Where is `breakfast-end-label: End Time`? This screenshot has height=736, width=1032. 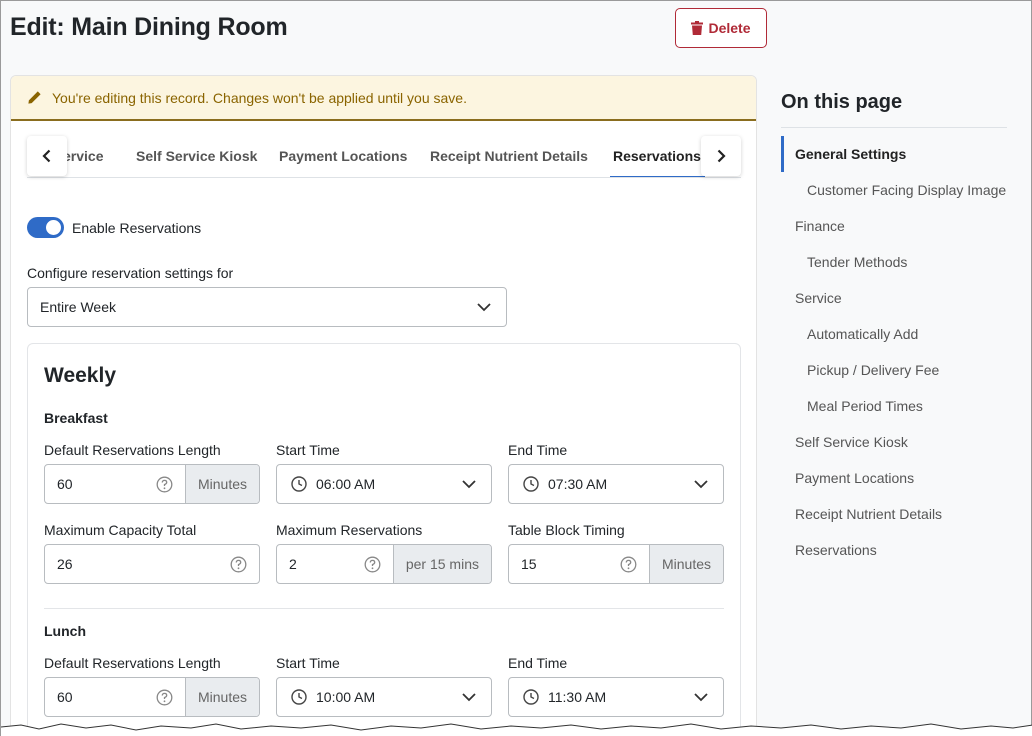 breakfast-end-label: End Time is located at coordinates (538, 450).